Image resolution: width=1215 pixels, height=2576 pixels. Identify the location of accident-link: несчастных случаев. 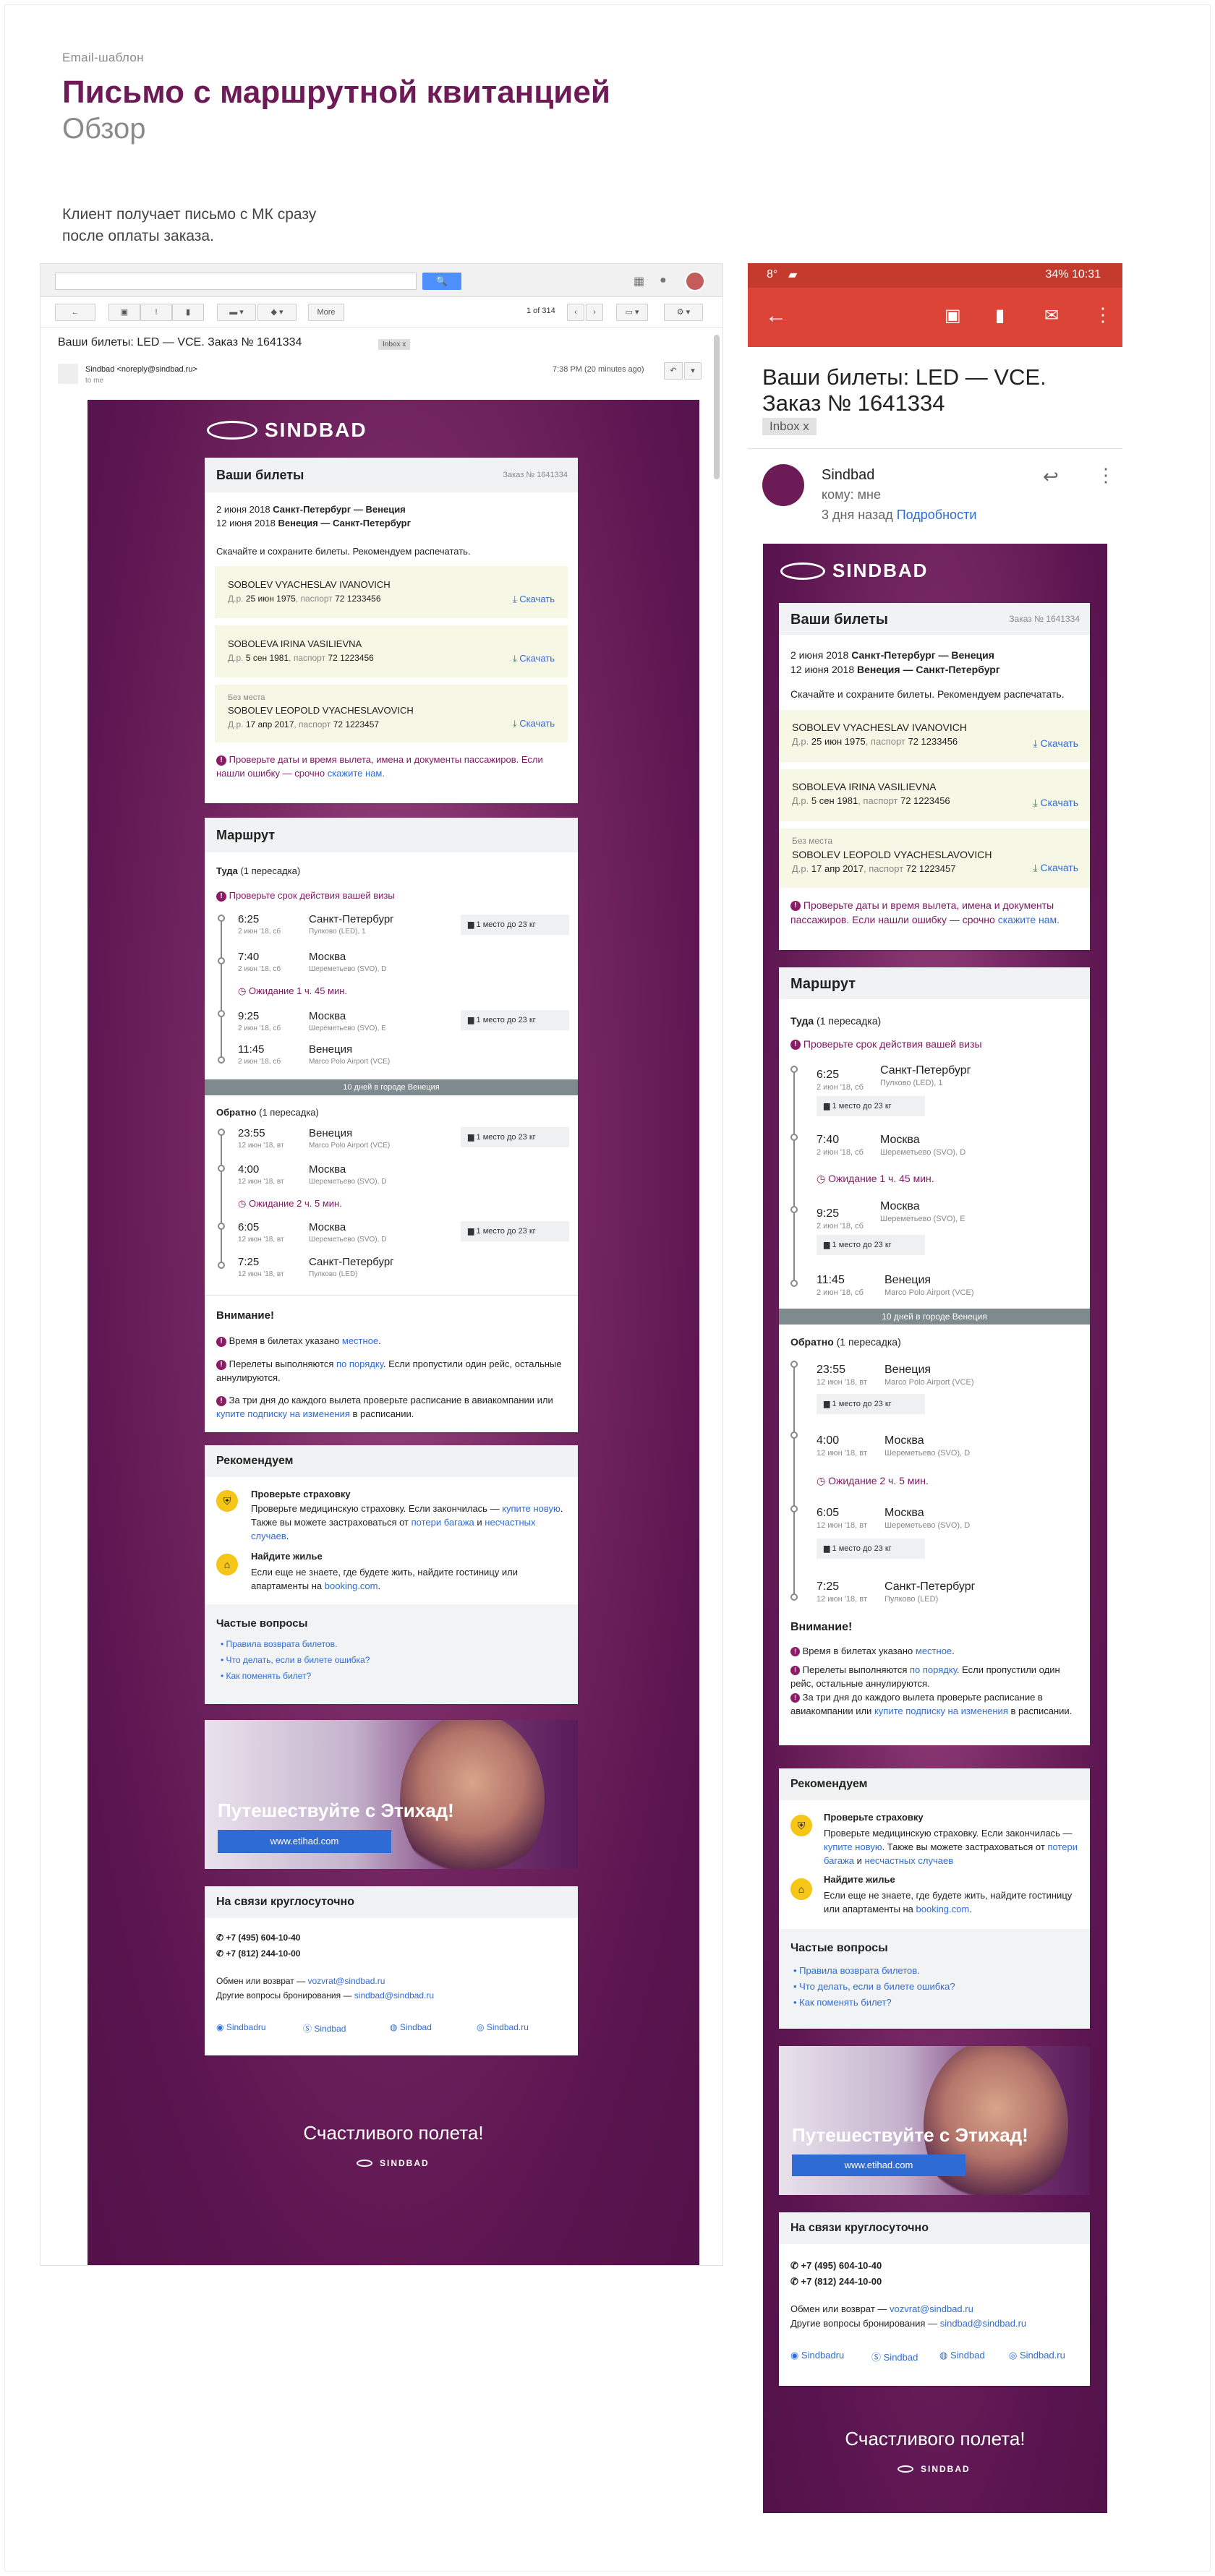
(909, 1861).